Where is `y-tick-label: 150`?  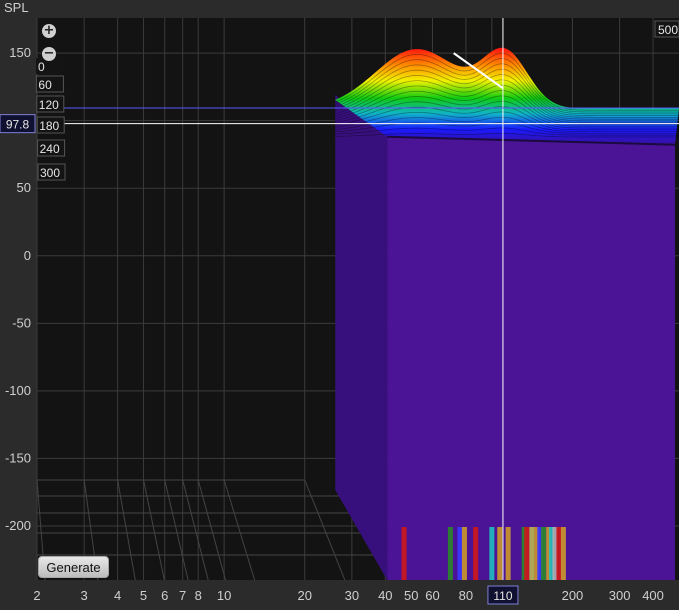
y-tick-label: 150 is located at coordinates (20, 52).